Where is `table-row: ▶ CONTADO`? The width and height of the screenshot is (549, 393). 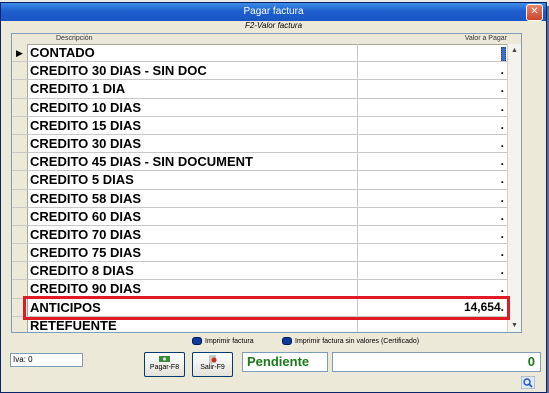
table-row: ▶ CONTADO is located at coordinates (260, 53).